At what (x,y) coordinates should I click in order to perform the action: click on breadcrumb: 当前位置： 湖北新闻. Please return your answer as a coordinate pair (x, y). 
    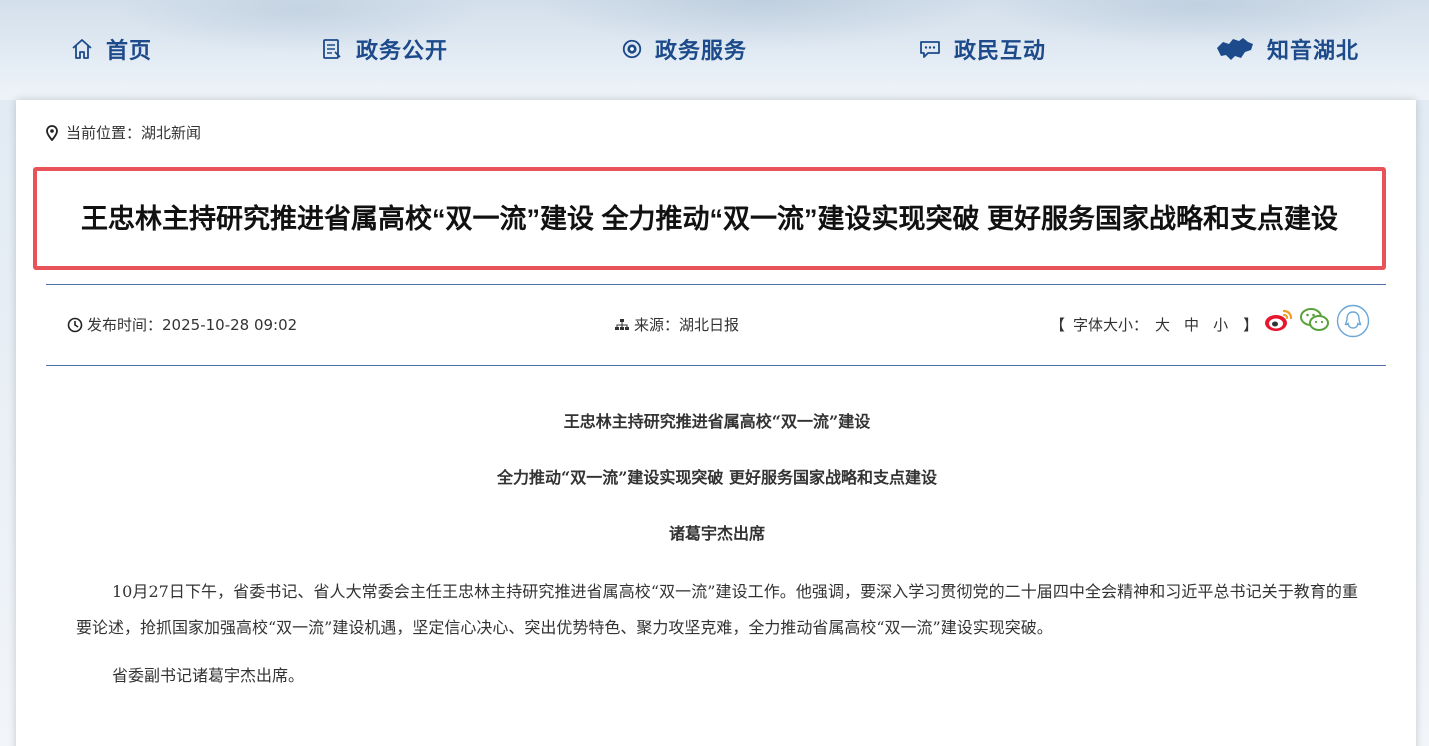
    Looking at the image, I should click on (123, 132).